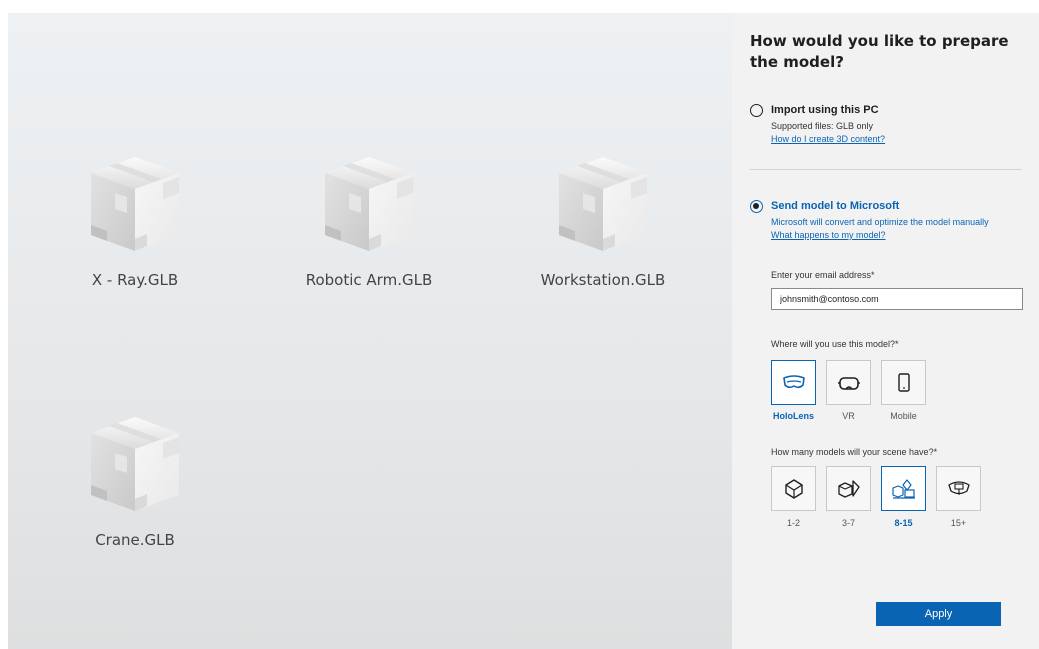 The width and height of the screenshot is (1039, 649). I want to click on model-name: Crane.GLB, so click(135, 540).